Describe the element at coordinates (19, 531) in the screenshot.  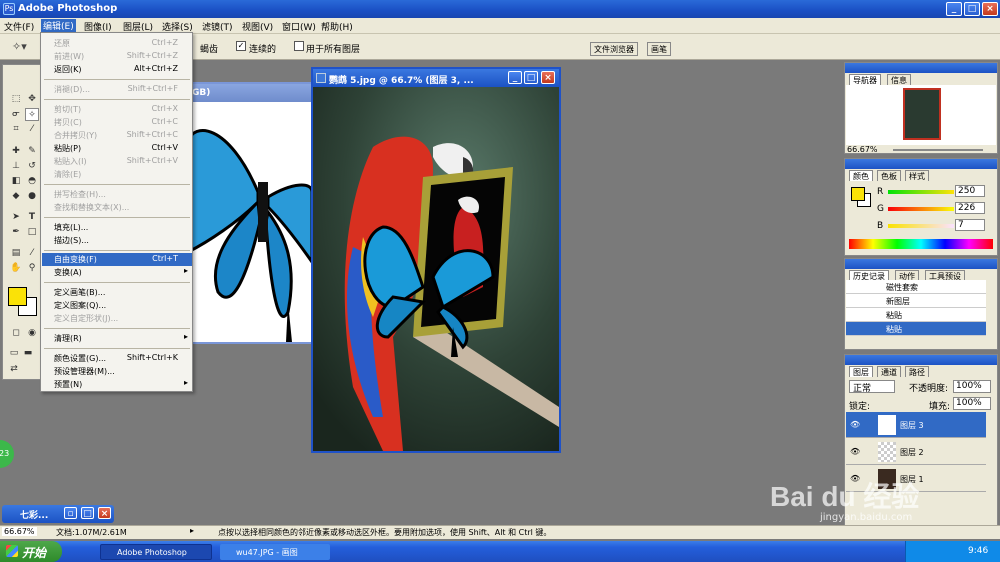
I see `status-zoom: 66.67%` at that location.